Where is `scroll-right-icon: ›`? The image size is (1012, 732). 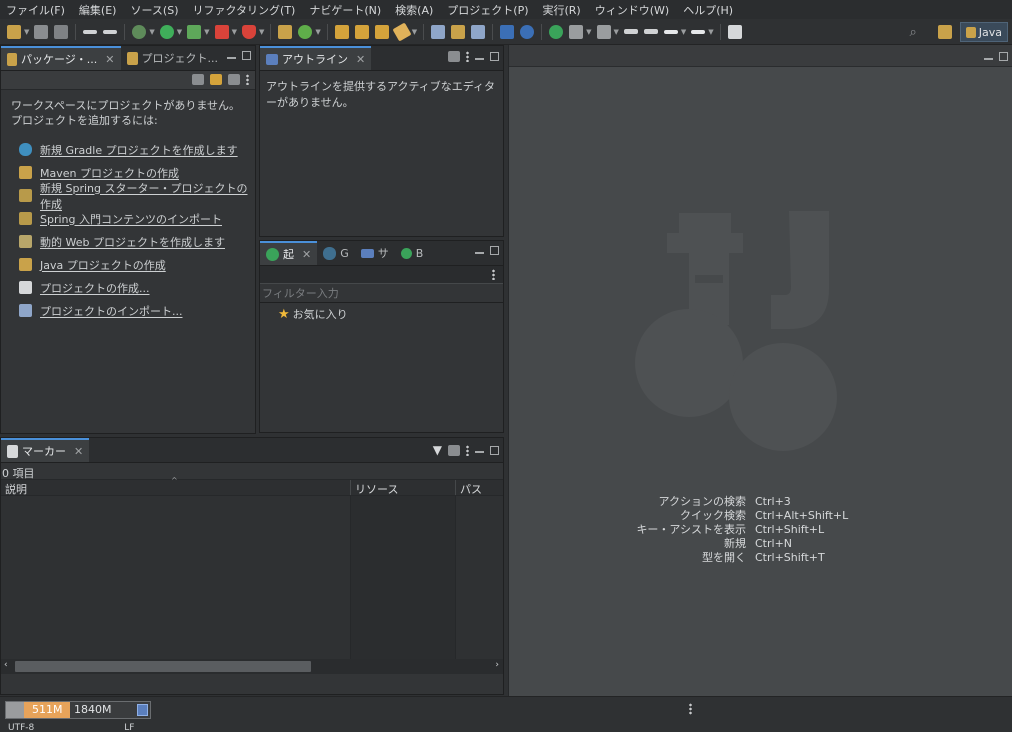
scroll-right-icon: › is located at coordinates (497, 665).